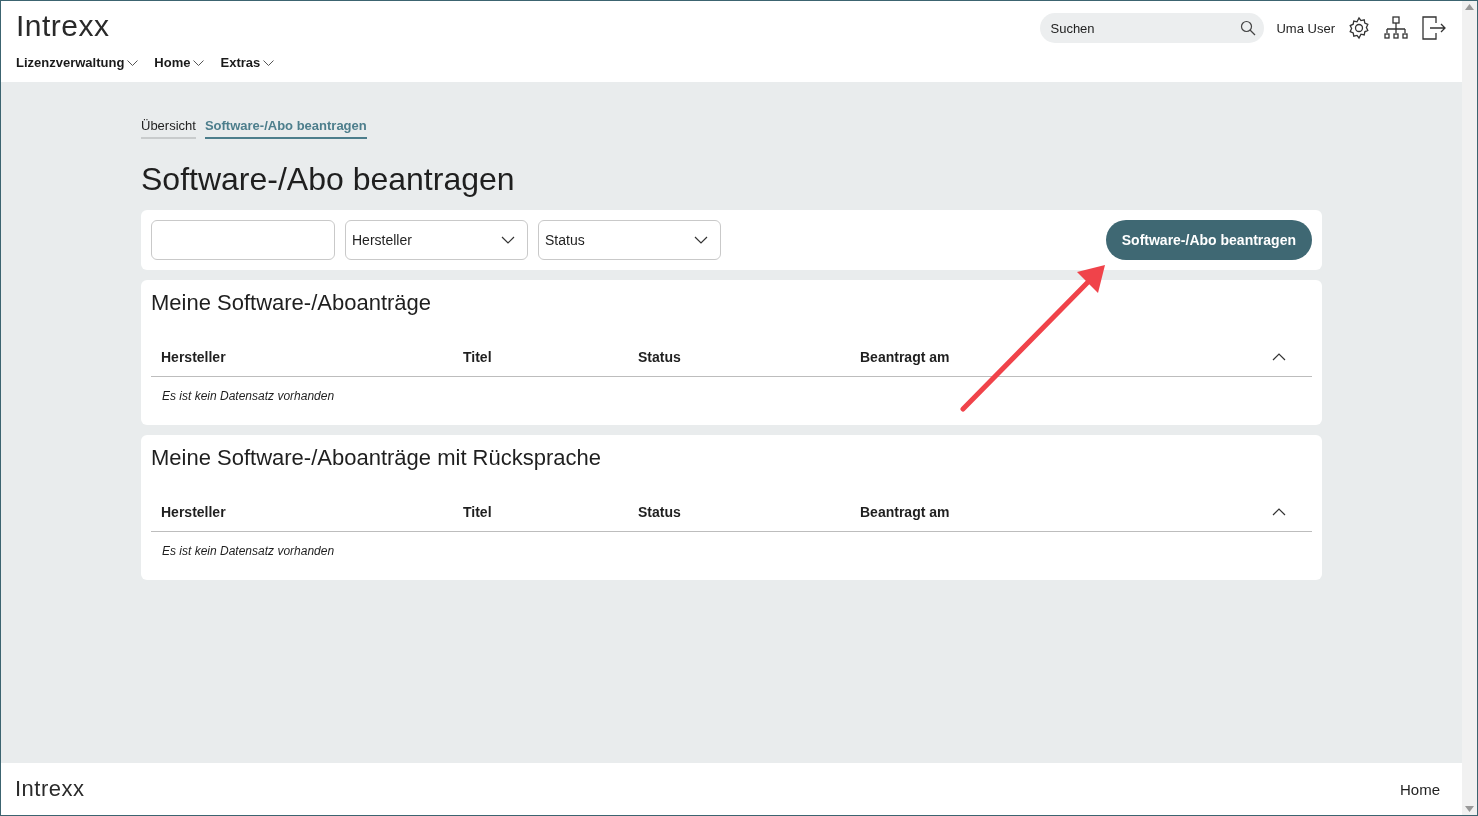 This screenshot has width=1478, height=816. I want to click on filter-select: Hersteller, so click(436, 240).